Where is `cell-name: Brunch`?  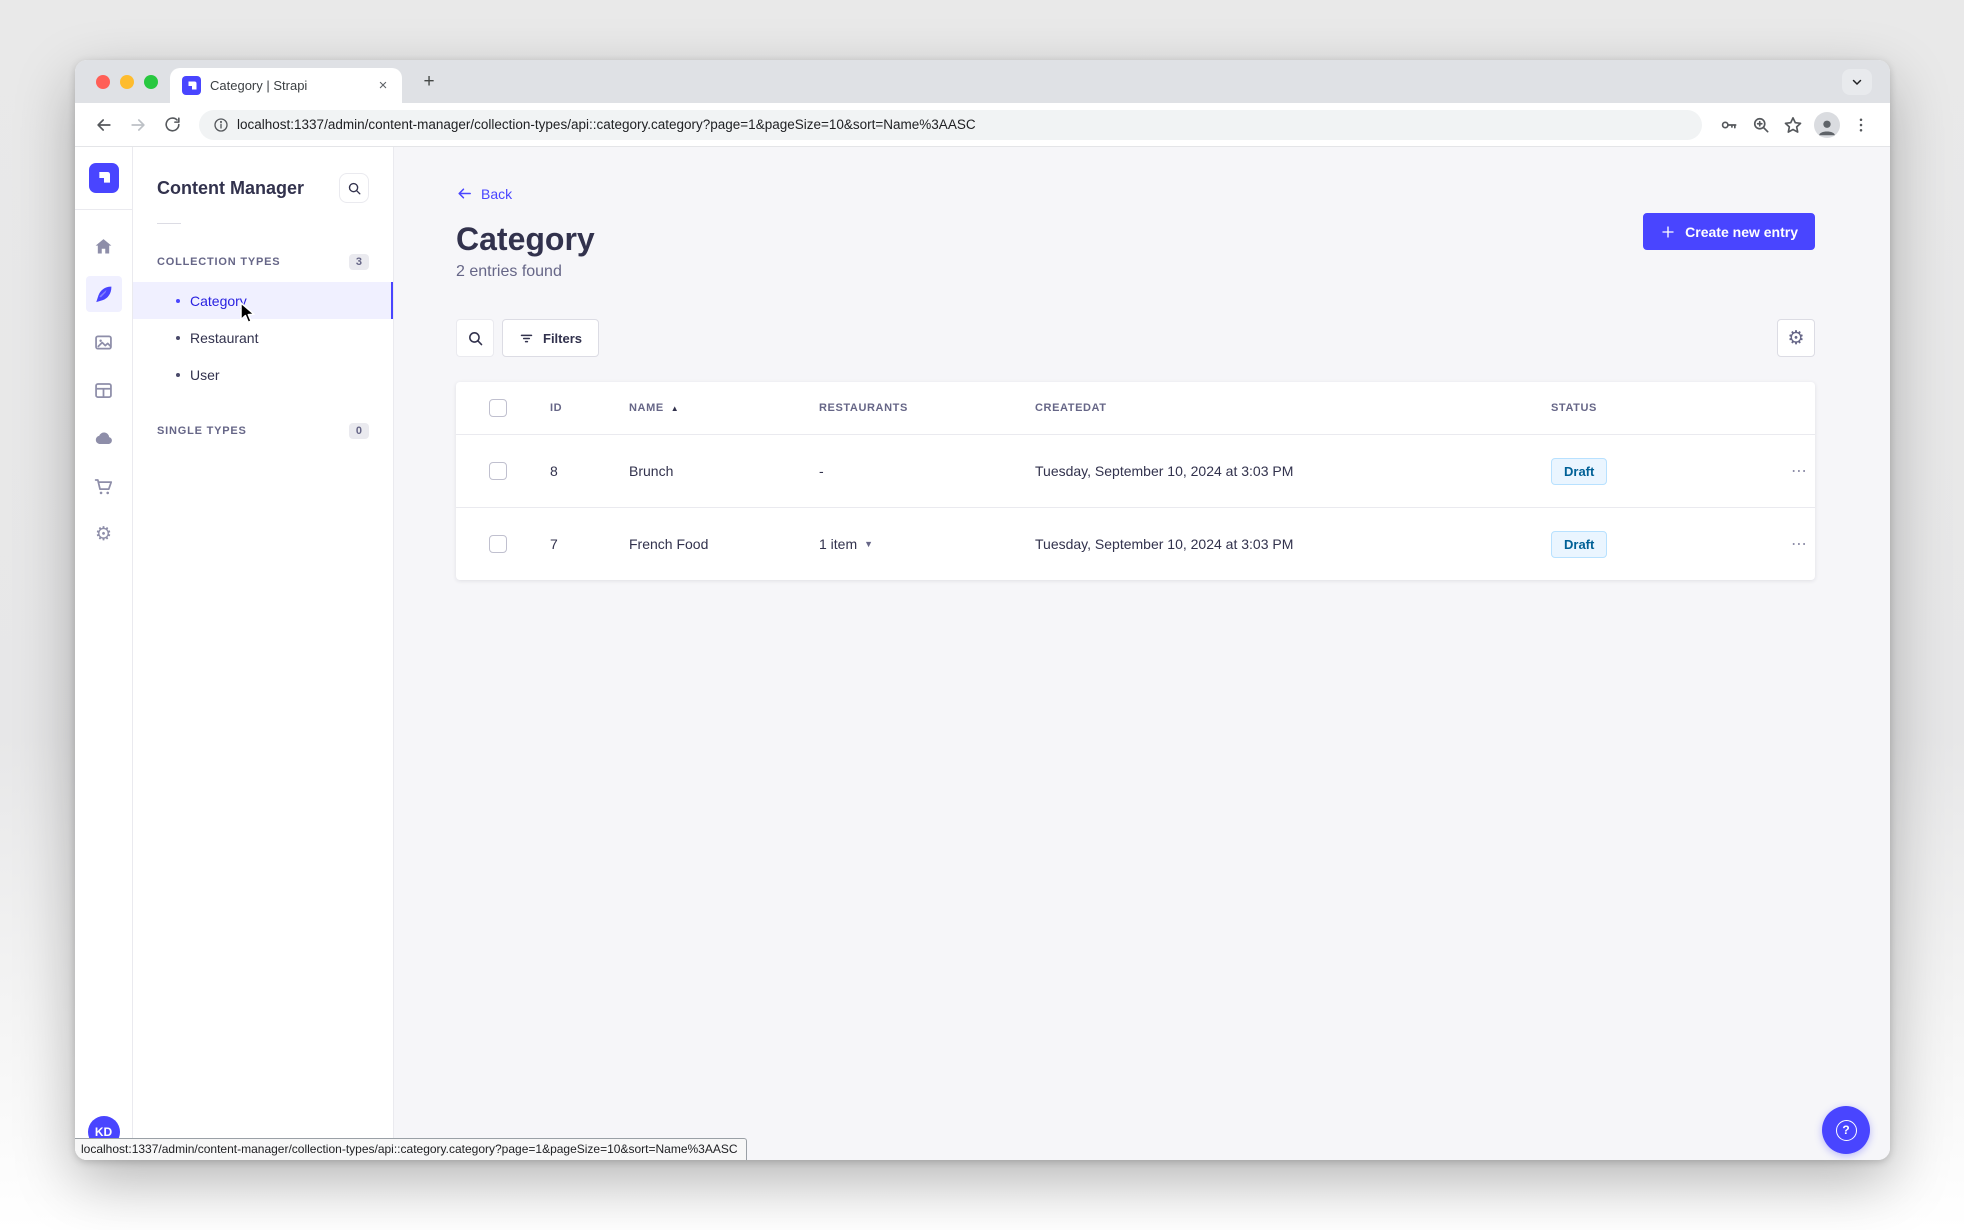 cell-name: Brunch is located at coordinates (651, 471).